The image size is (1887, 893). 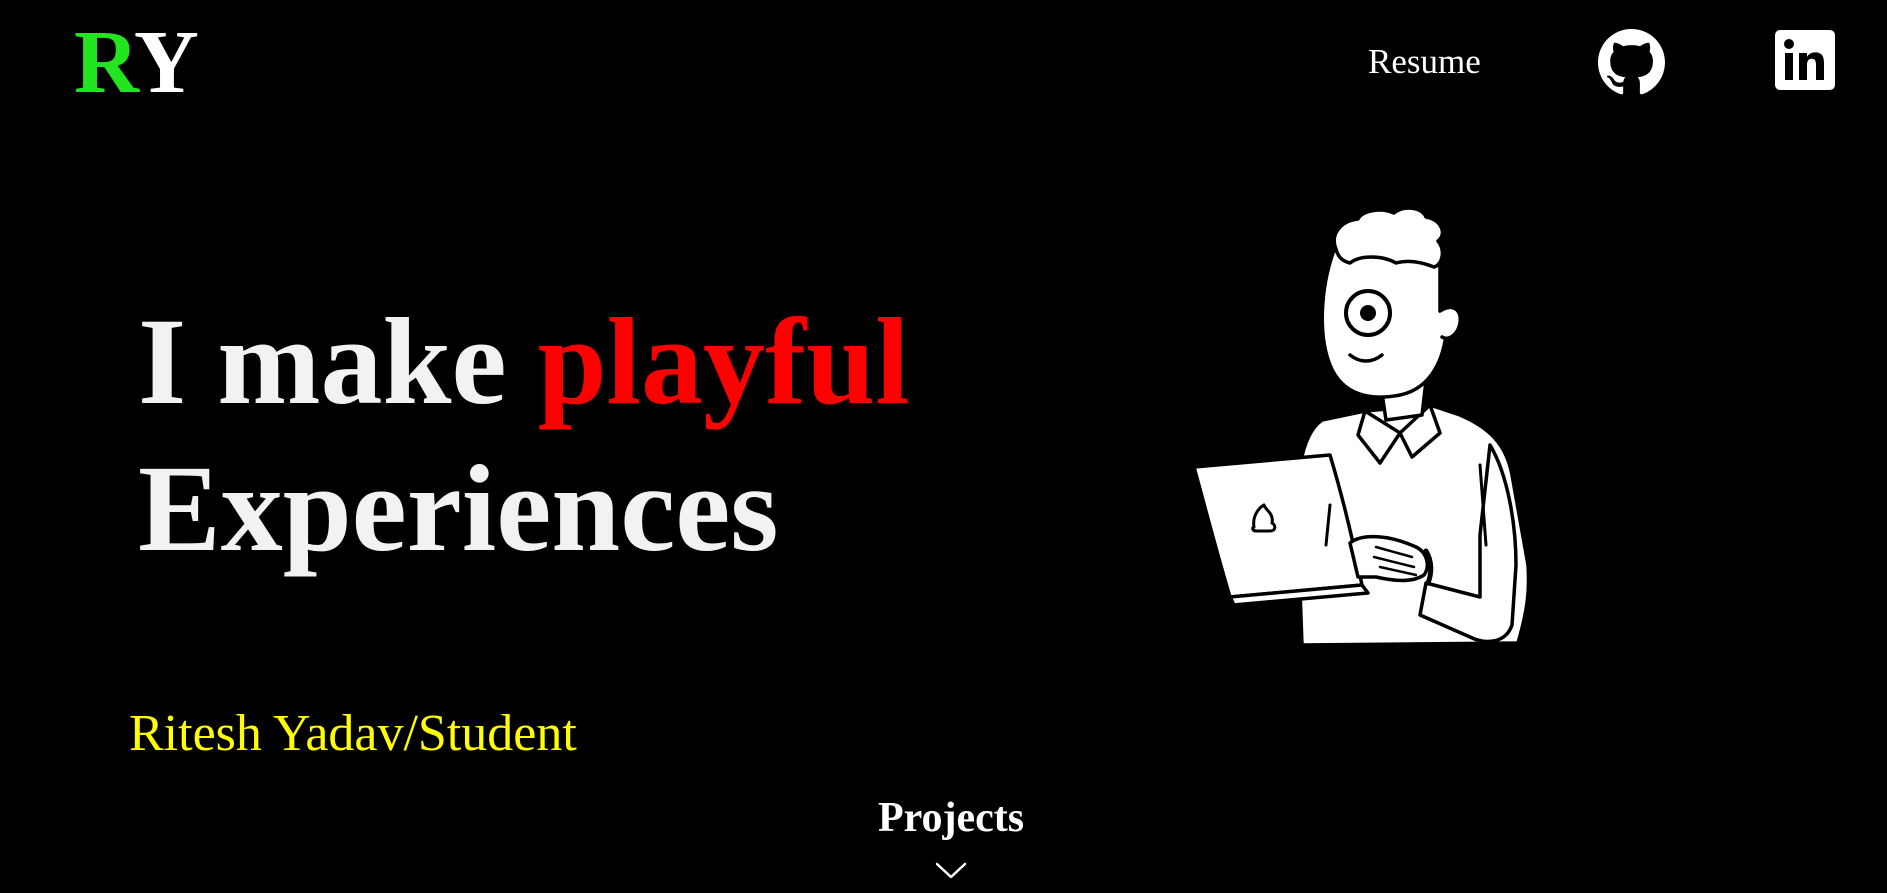 What do you see at coordinates (105, 62) in the screenshot?
I see `logo-letter-r: R` at bounding box center [105, 62].